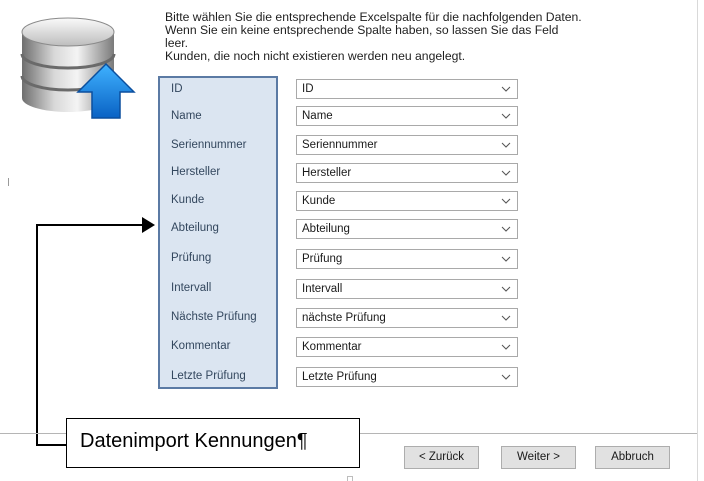  What do you see at coordinates (632, 457) in the screenshot?
I see `cancel-button: Abbruch` at bounding box center [632, 457].